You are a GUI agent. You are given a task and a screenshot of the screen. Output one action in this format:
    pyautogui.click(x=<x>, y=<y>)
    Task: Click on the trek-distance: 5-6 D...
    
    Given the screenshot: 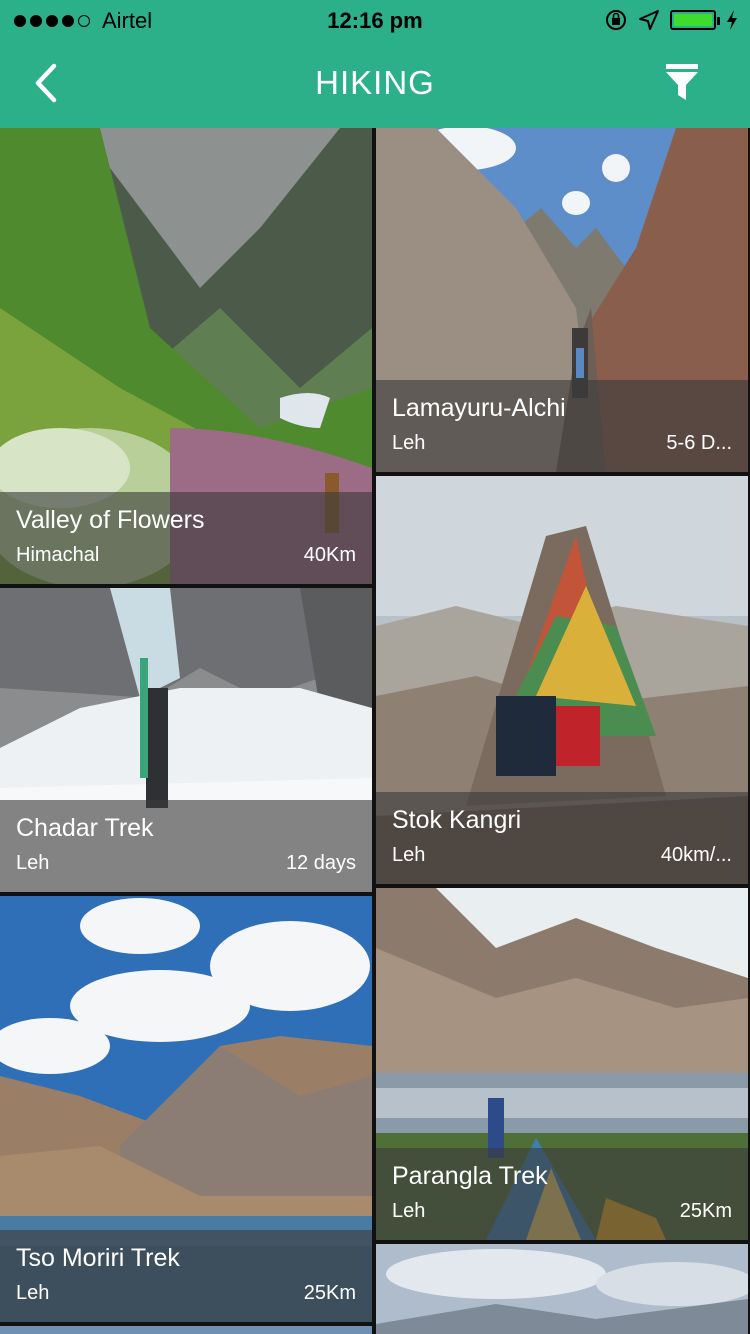 What is the action you would take?
    pyautogui.click(x=699, y=443)
    